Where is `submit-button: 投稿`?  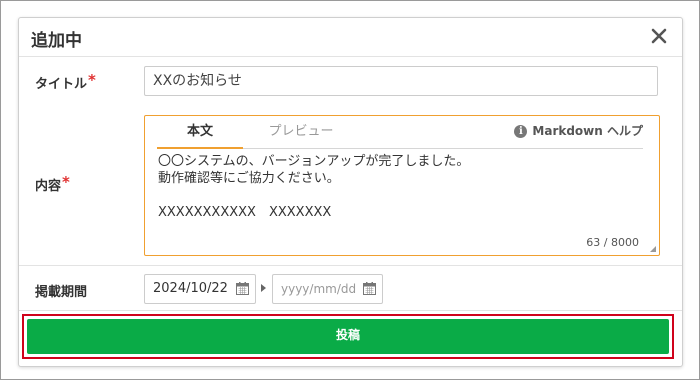
submit-button: 投稿 is located at coordinates (348, 336).